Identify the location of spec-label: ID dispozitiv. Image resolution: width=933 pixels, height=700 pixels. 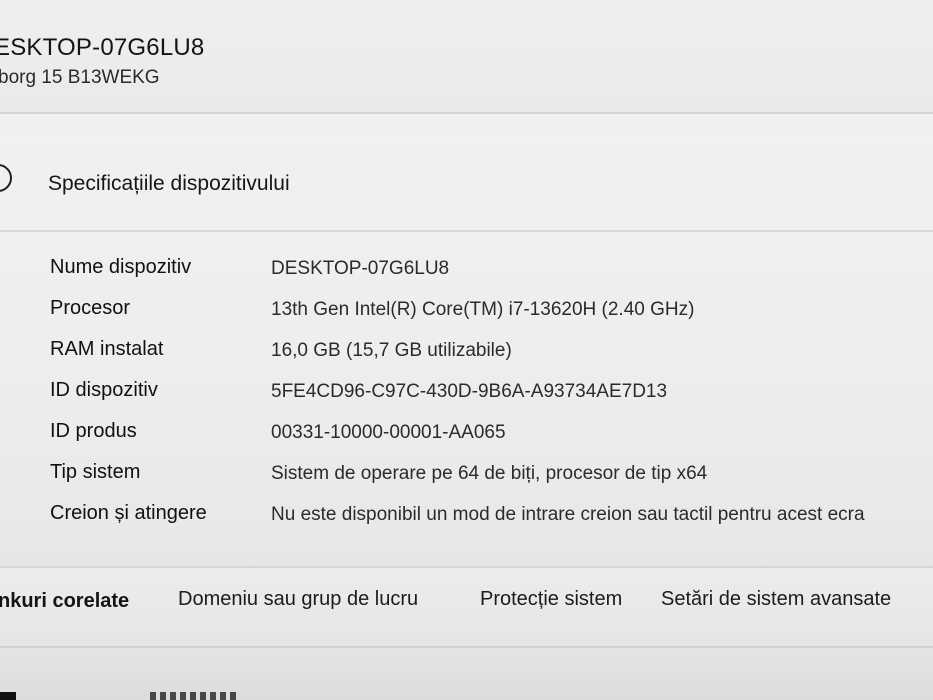
(104, 390).